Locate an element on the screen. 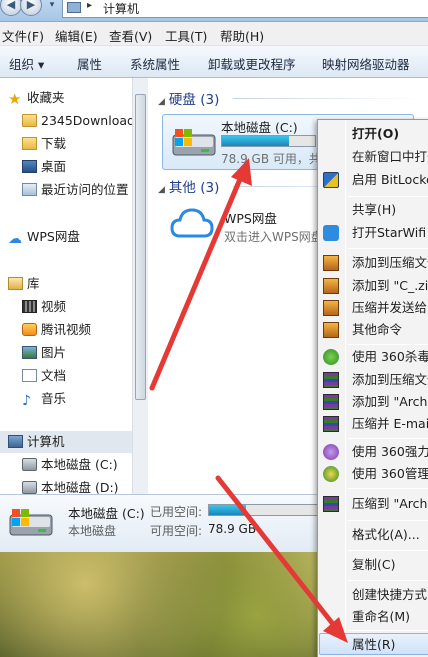 This screenshot has height=657, width=428. menu-item-bitlocker: 启用 BitLocker is located at coordinates (390, 180).